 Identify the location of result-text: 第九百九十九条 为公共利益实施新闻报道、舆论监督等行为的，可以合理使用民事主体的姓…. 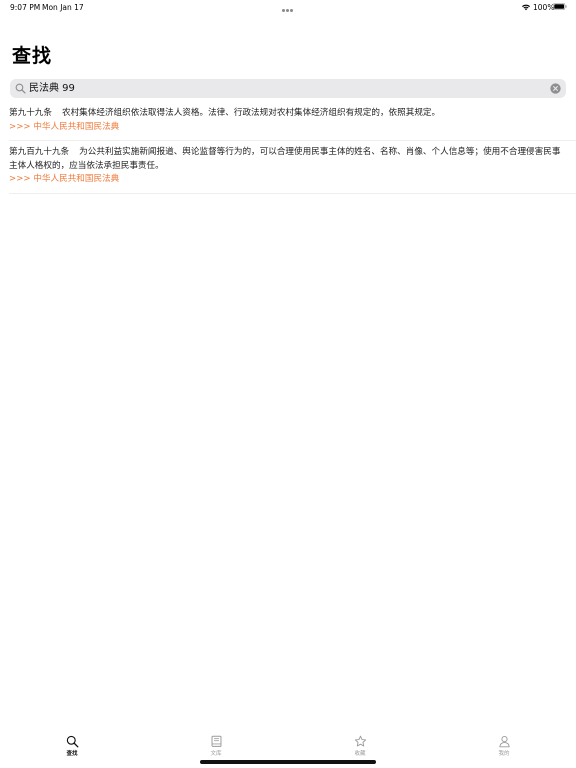
(292, 159).